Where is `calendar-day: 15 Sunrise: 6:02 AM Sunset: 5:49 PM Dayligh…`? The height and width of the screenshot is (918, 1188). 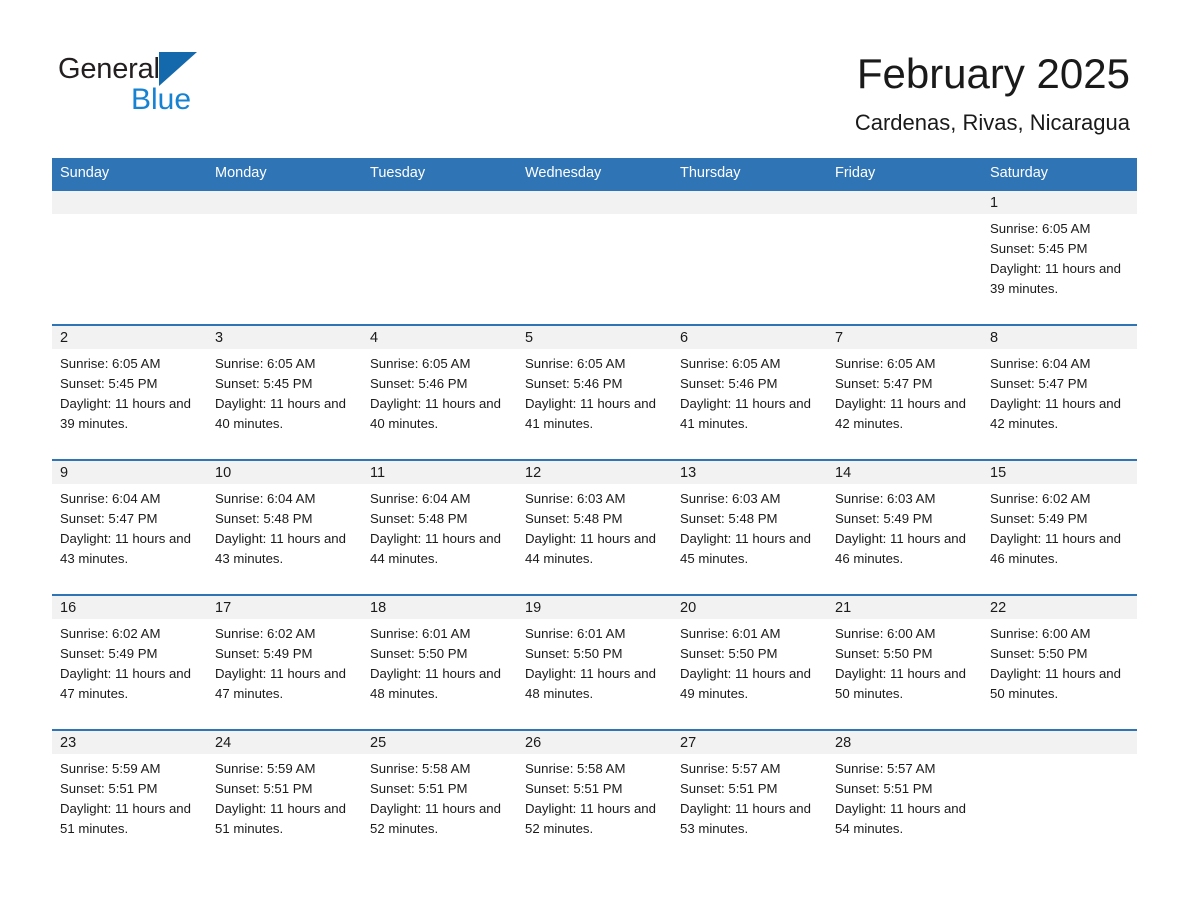
calendar-day: 15 Sunrise: 6:02 AM Sunset: 5:49 PM Dayligh… is located at coordinates (1059, 526).